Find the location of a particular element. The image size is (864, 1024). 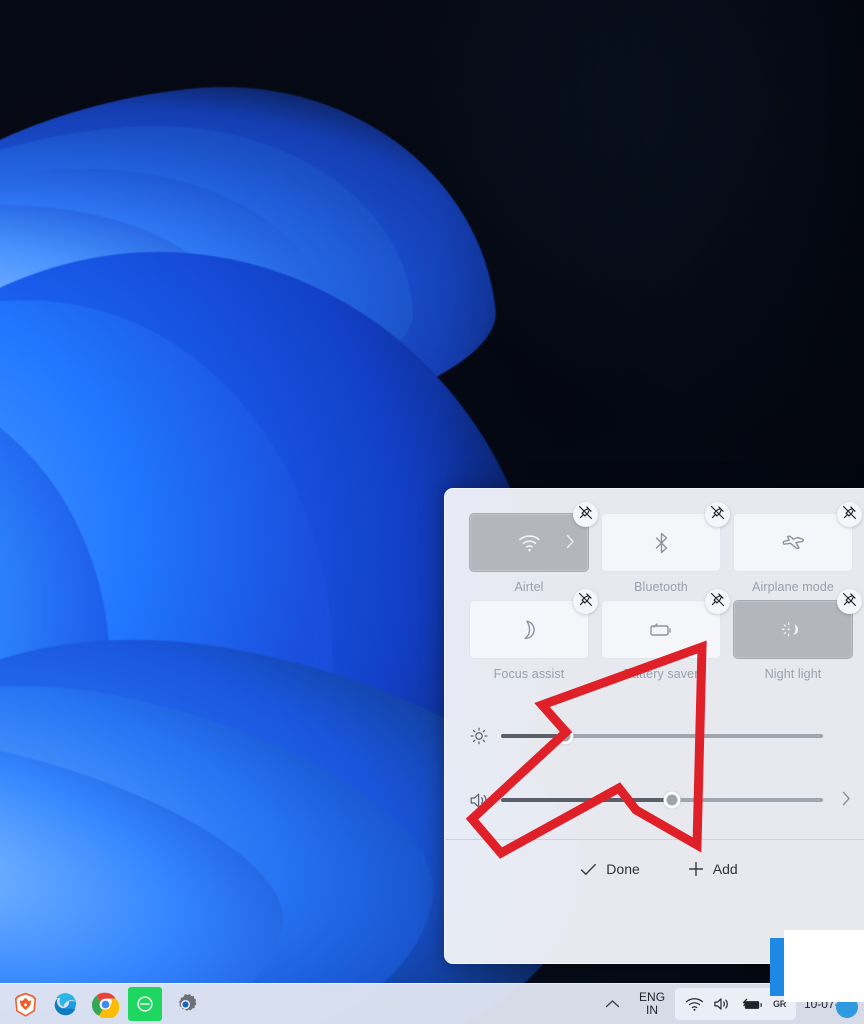

tile-cell-battery-saver: Battery saver is located at coordinates (665, 635).